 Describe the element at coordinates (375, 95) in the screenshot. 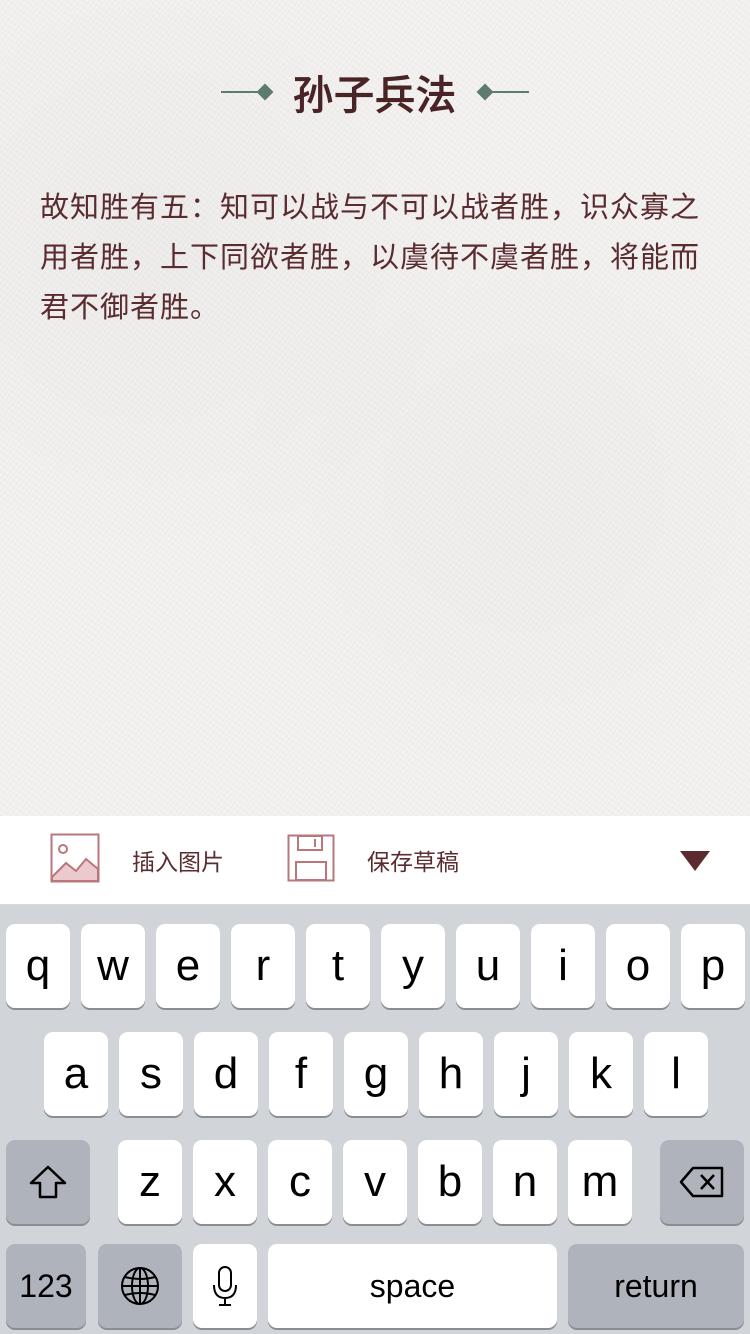

I see `page-title: 孙子兵法` at that location.